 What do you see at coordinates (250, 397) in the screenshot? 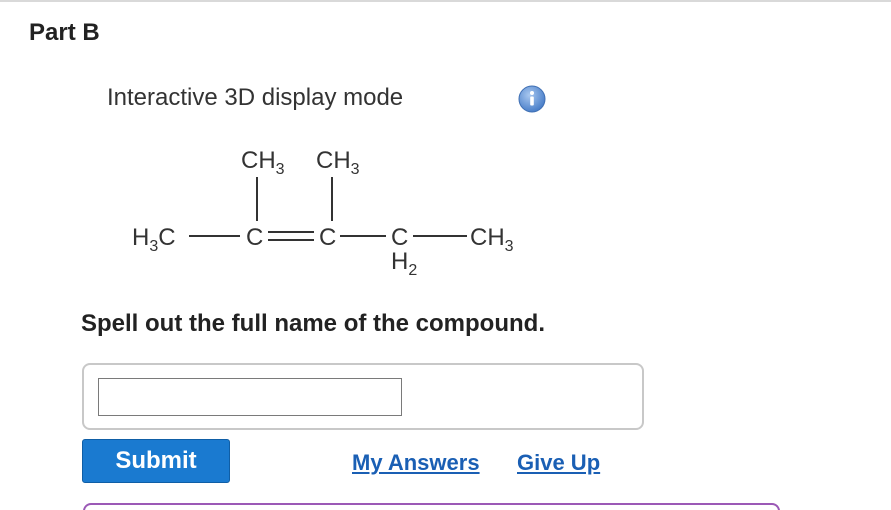
I see `answer-input` at bounding box center [250, 397].